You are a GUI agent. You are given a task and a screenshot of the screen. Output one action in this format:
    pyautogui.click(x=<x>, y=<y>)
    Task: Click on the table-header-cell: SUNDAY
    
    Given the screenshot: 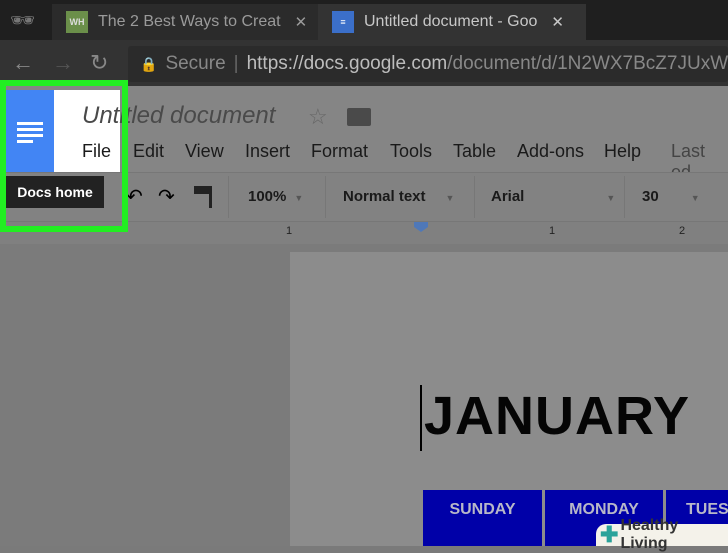 What is the action you would take?
    pyautogui.click(x=482, y=518)
    